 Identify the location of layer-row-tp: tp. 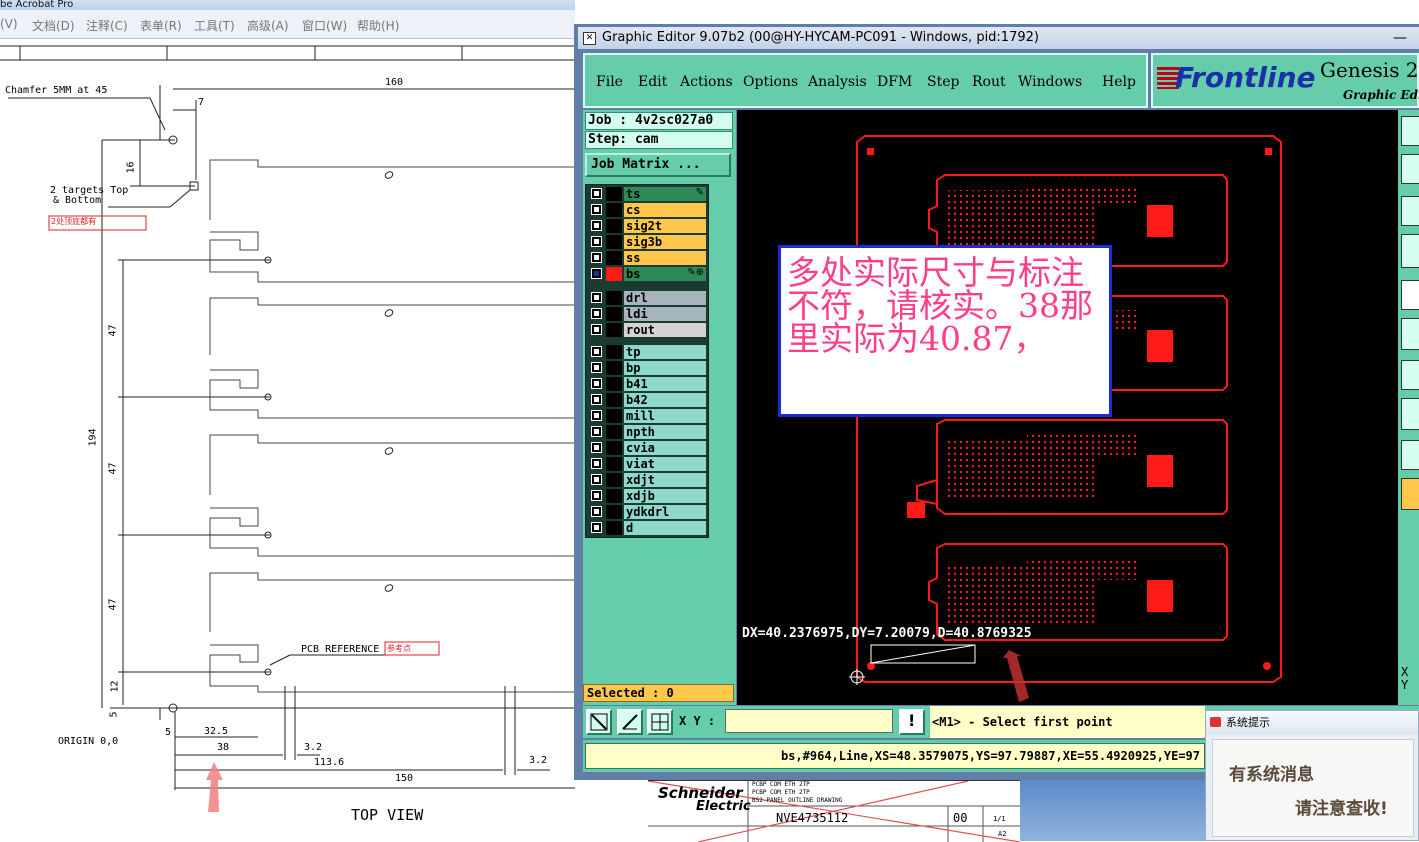
(647, 352).